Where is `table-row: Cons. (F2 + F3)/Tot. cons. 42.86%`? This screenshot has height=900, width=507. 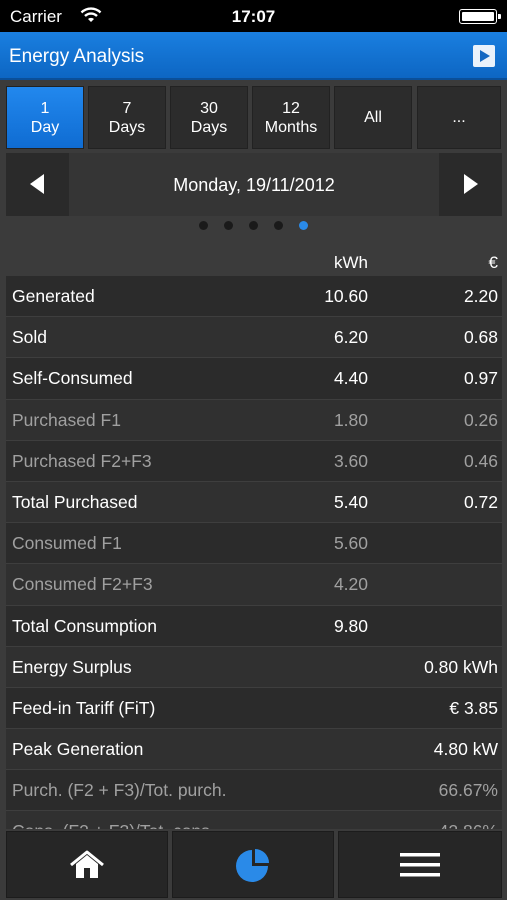
table-row: Cons. (F2 + F3)/Tot. cons. 42.86% is located at coordinates (254, 820).